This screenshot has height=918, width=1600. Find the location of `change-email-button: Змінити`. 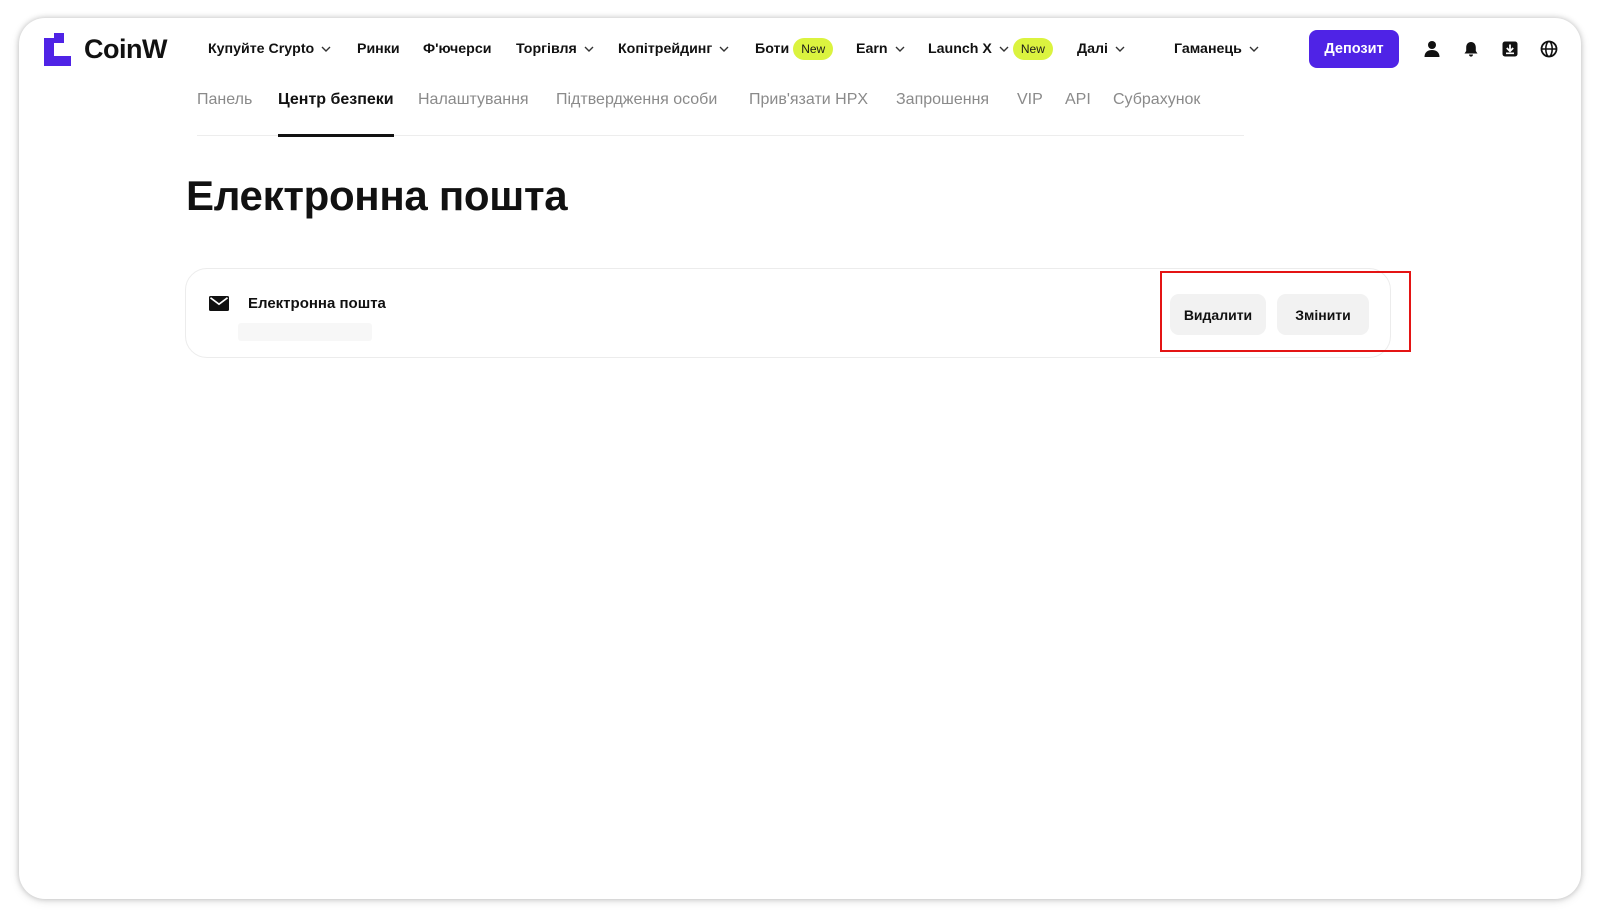

change-email-button: Змінити is located at coordinates (1323, 314).